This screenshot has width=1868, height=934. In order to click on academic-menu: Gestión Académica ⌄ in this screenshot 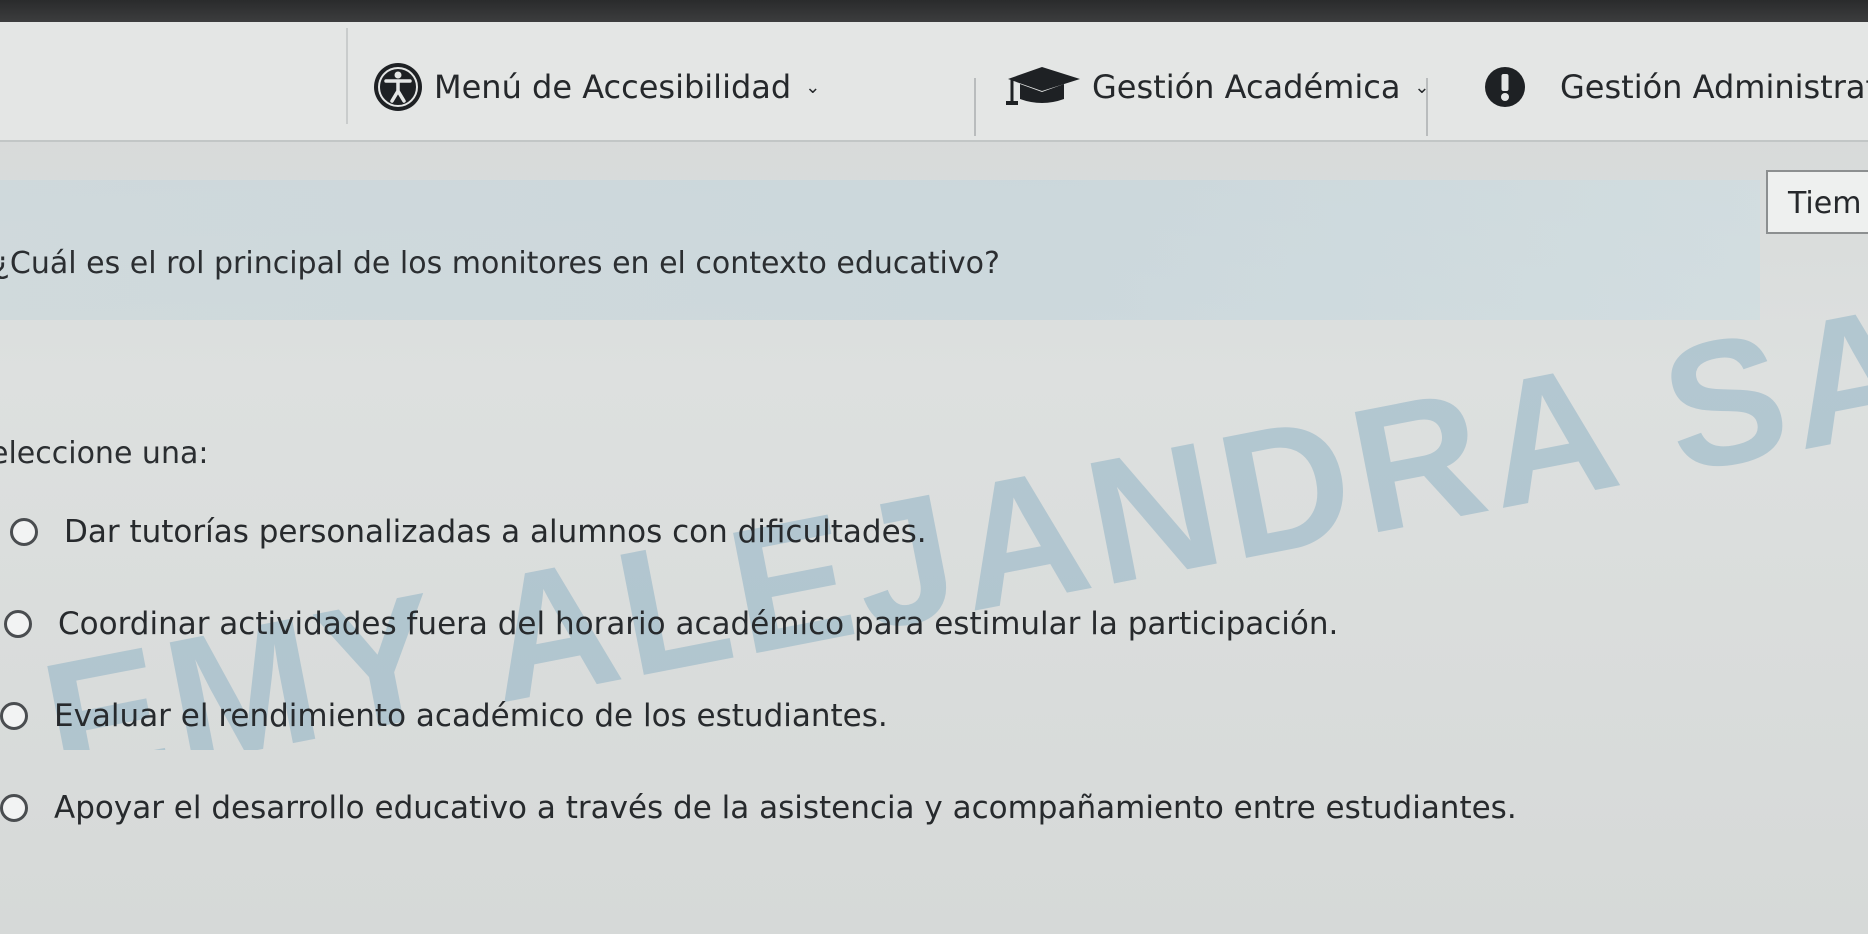, I will do `click(1216, 87)`.